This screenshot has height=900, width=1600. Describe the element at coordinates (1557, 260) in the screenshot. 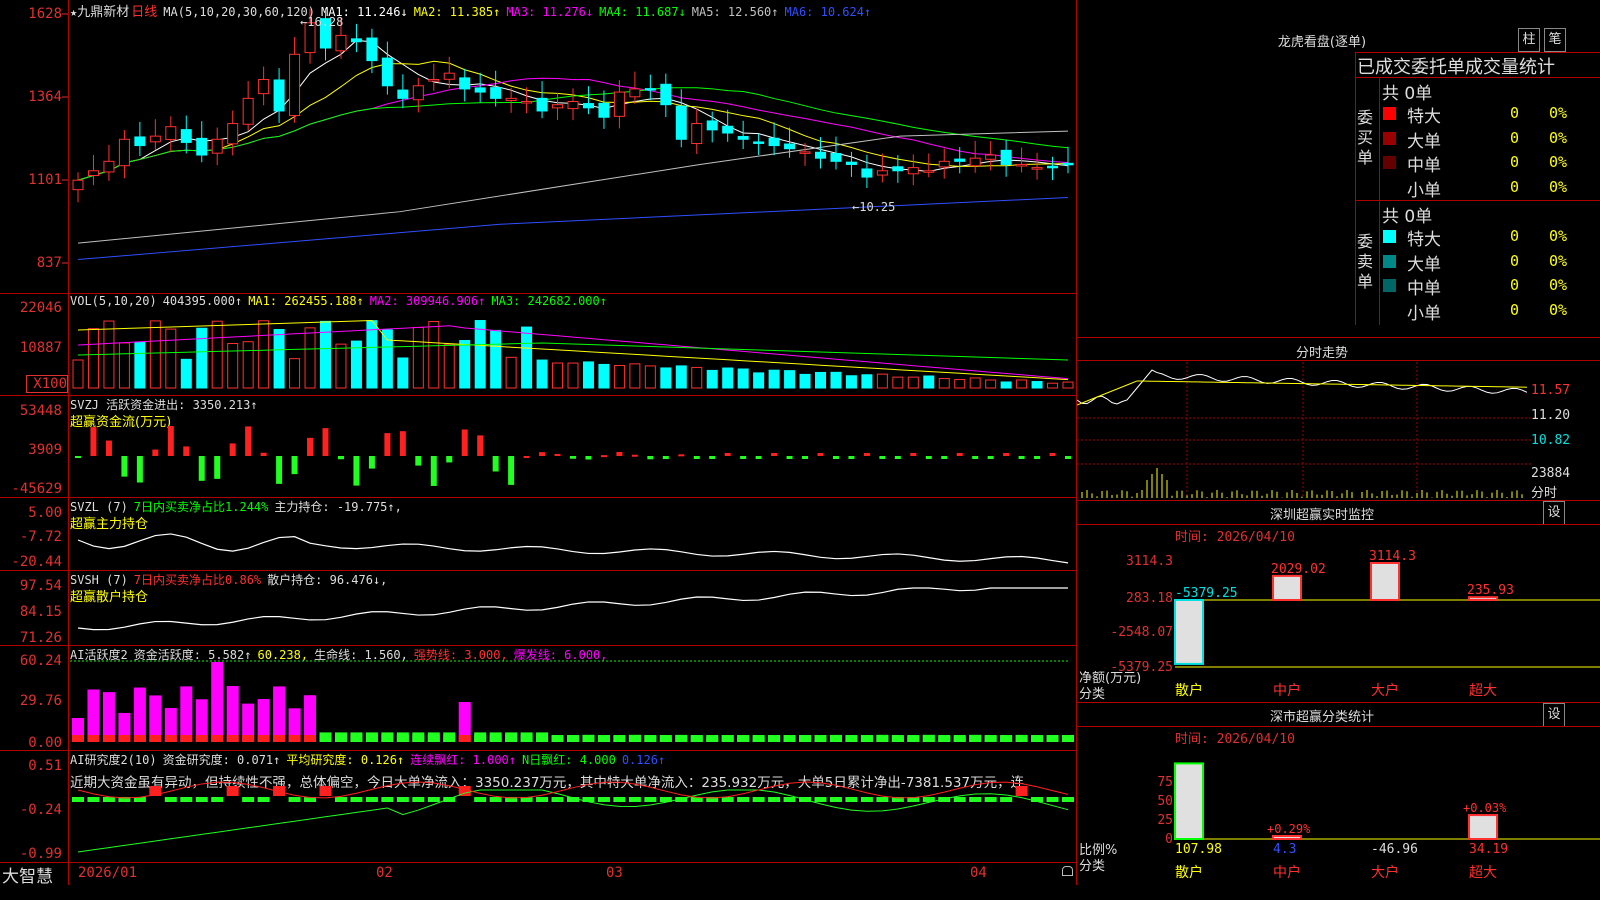

I see `sell-row-pct-2: 0%` at that location.